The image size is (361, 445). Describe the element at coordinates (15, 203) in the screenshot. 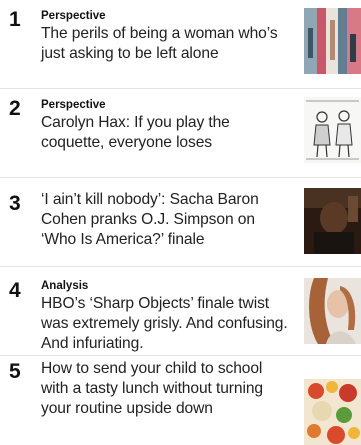

I see `rank-number: 3` at that location.